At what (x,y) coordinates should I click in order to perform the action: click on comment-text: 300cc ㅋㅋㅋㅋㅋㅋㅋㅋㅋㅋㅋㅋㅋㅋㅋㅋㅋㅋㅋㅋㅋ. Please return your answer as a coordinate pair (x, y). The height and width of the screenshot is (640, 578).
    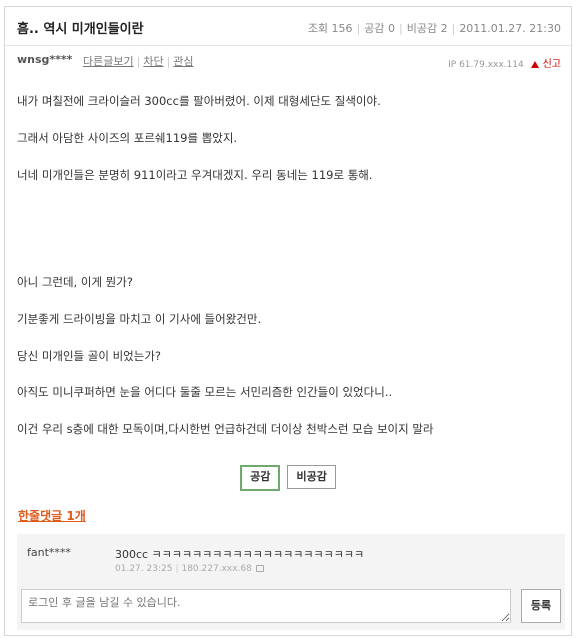
    Looking at the image, I should click on (240, 554).